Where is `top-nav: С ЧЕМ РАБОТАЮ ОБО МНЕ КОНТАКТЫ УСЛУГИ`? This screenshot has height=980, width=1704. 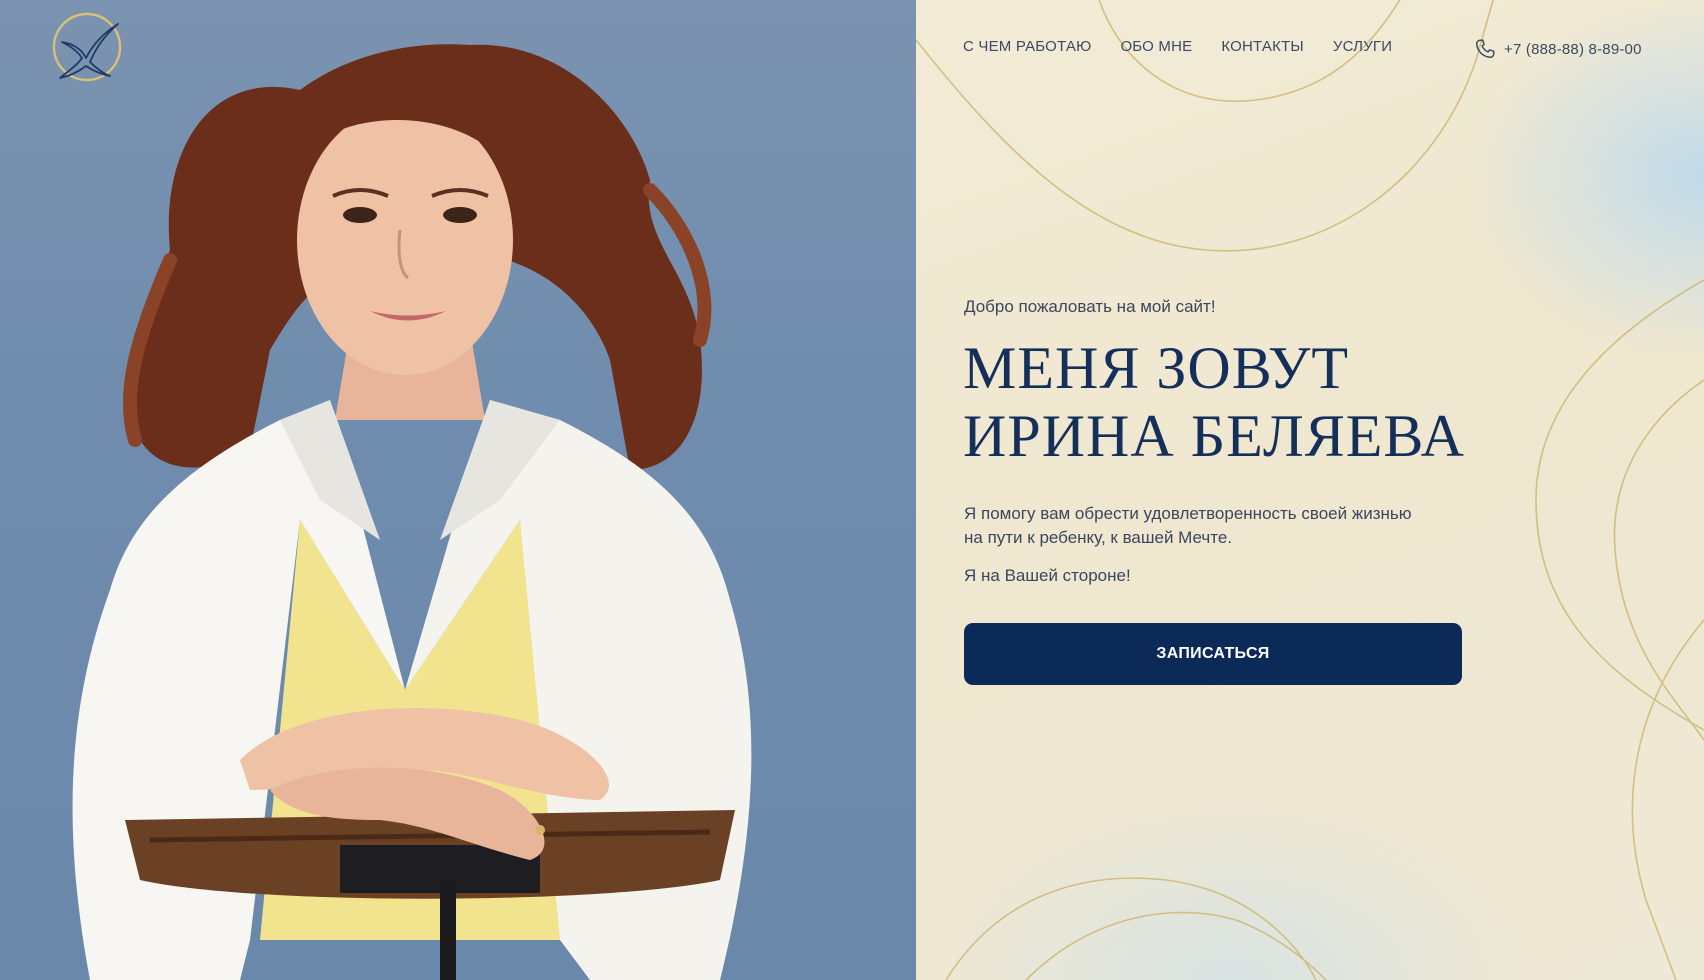 top-nav: С ЧЕМ РАБОТАЮ ОБО МНЕ КОНТАКТЫ УСЛУГИ is located at coordinates (1177, 46).